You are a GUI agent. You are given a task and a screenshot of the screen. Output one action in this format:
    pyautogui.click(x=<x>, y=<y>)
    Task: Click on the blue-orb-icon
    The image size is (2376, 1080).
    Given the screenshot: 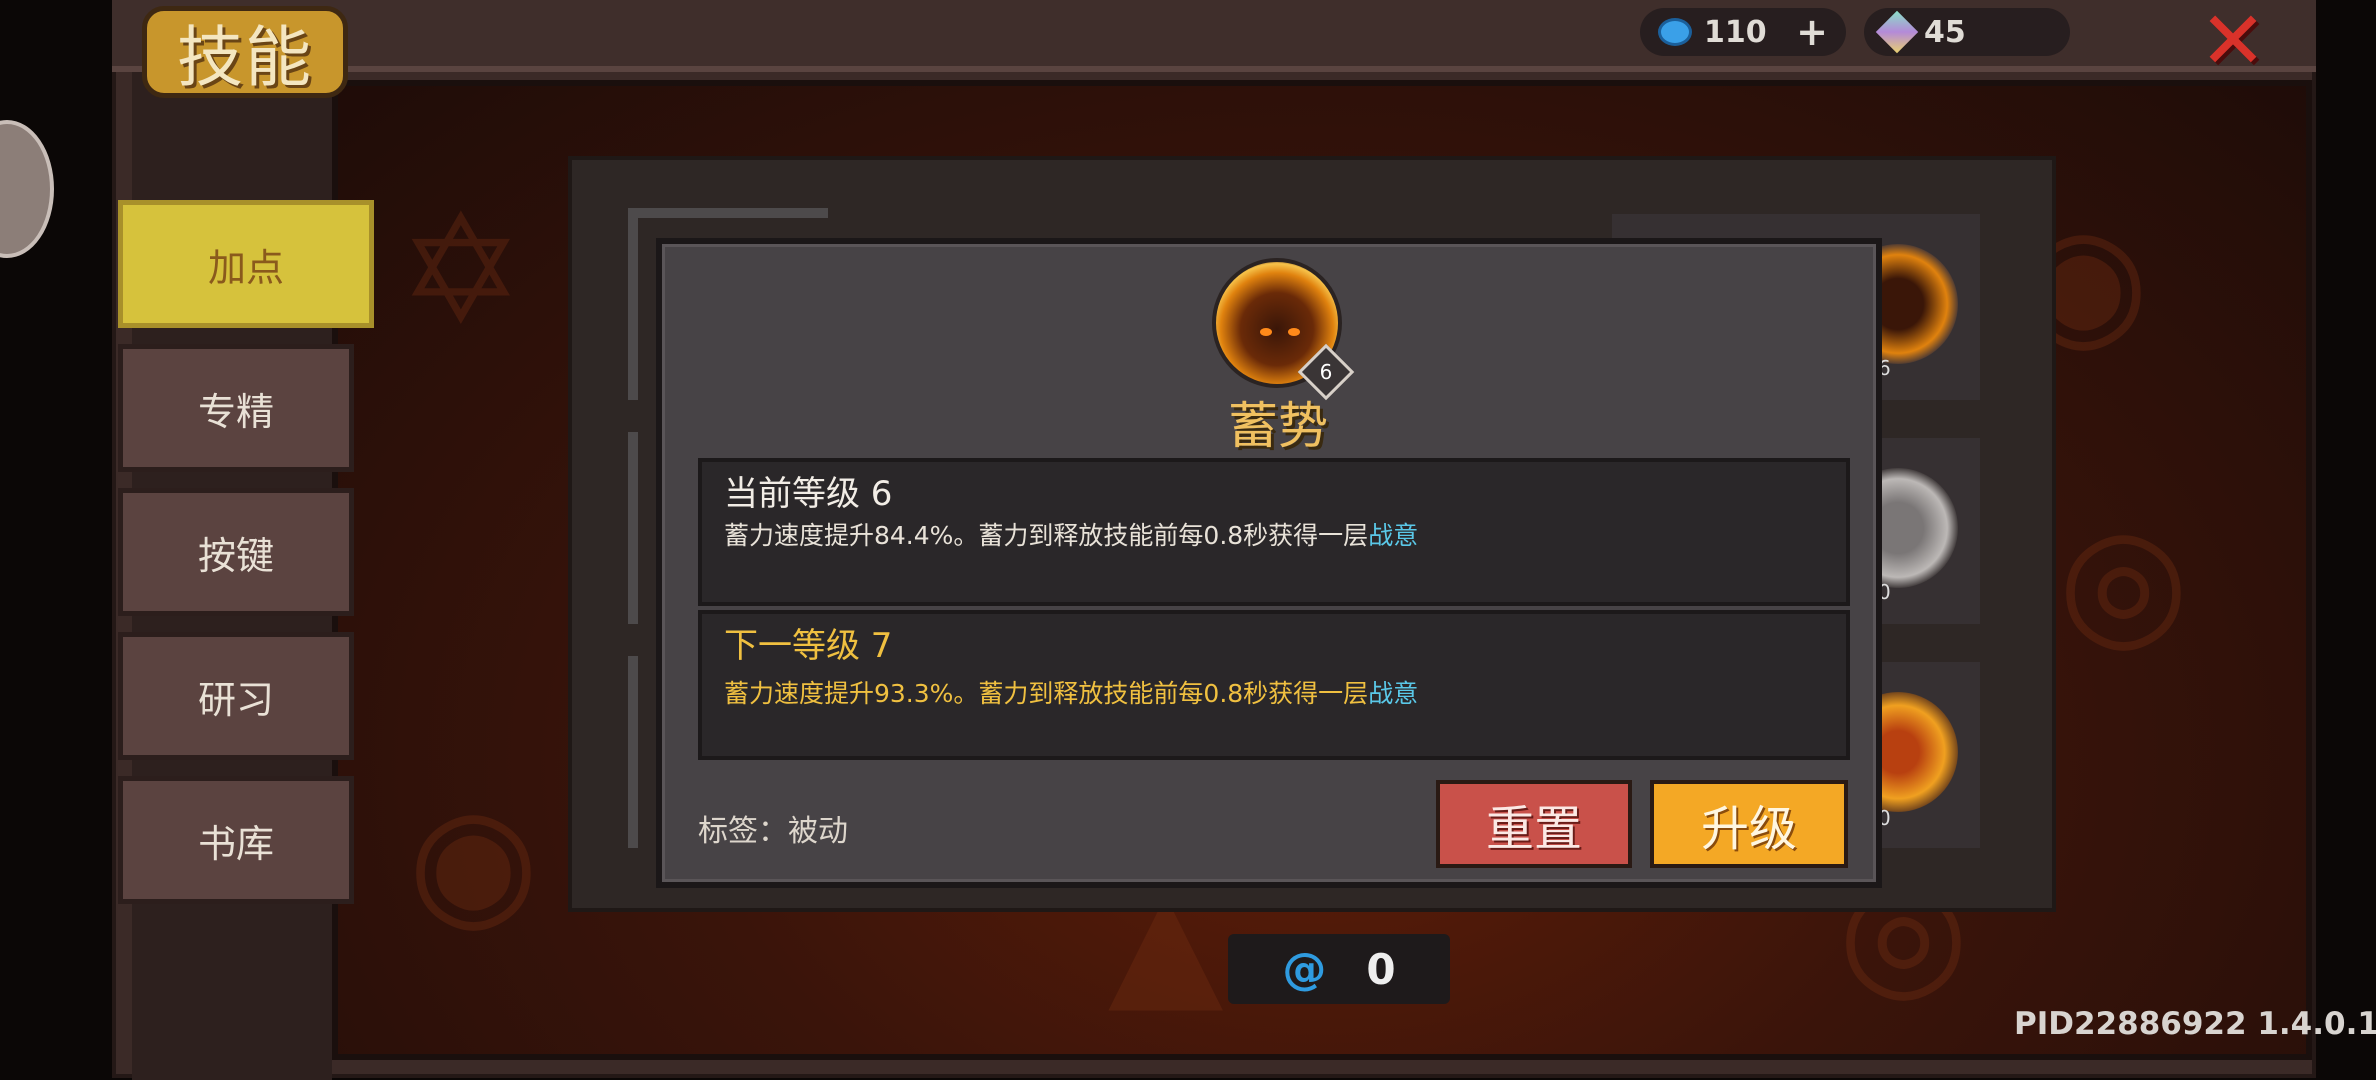 What is the action you would take?
    pyautogui.click(x=1675, y=32)
    